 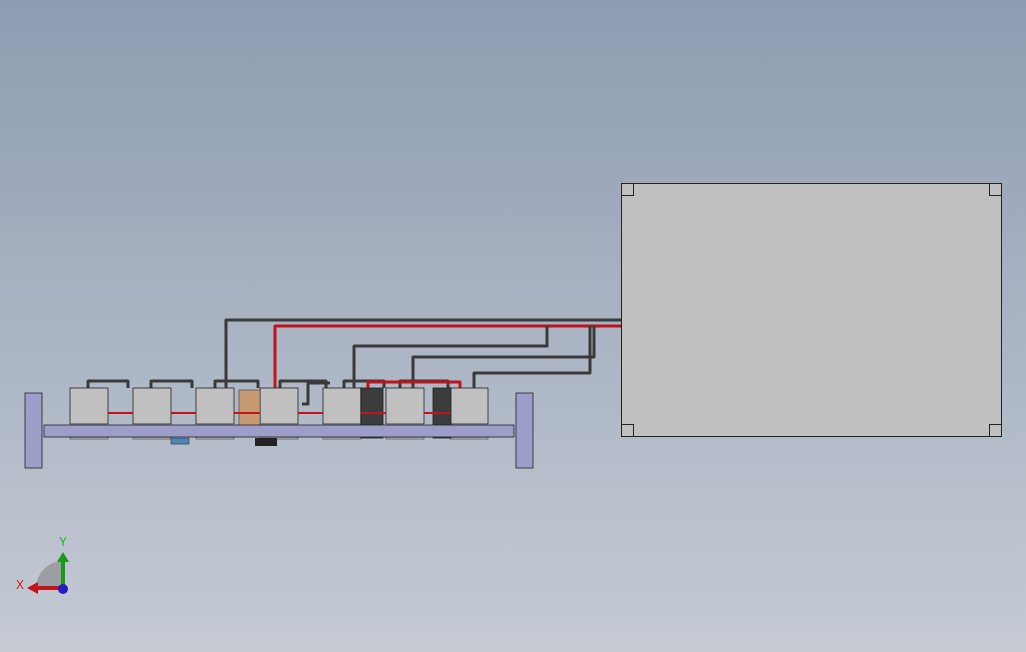 I want to click on y-axis-label: Y, so click(x=63, y=542).